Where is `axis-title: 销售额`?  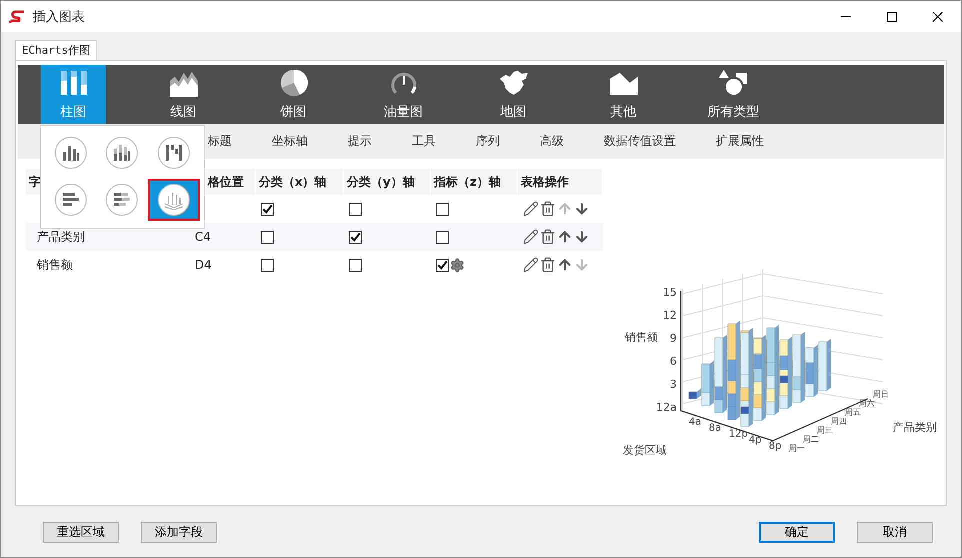 axis-title: 销售额 is located at coordinates (641, 337).